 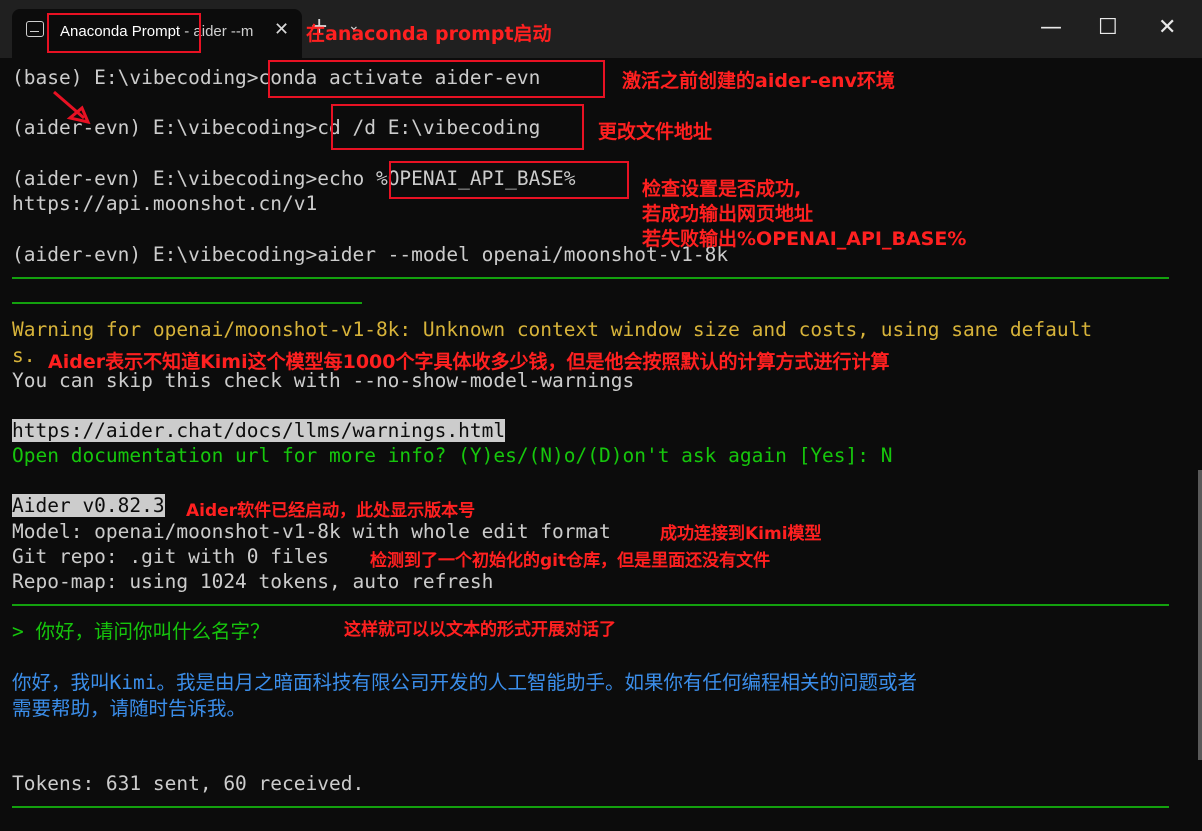 What do you see at coordinates (188, 783) in the screenshot?
I see `tokens-line: Tokens: 631 sent, 60 received.` at bounding box center [188, 783].